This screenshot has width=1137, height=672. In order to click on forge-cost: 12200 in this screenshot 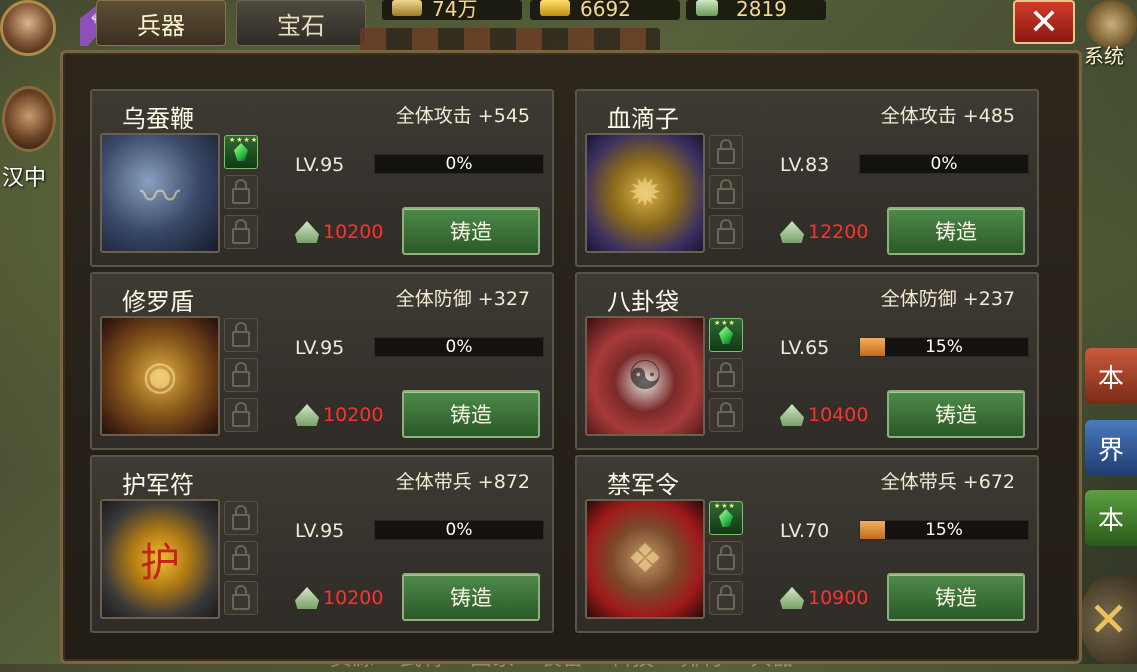, I will do `click(838, 232)`.